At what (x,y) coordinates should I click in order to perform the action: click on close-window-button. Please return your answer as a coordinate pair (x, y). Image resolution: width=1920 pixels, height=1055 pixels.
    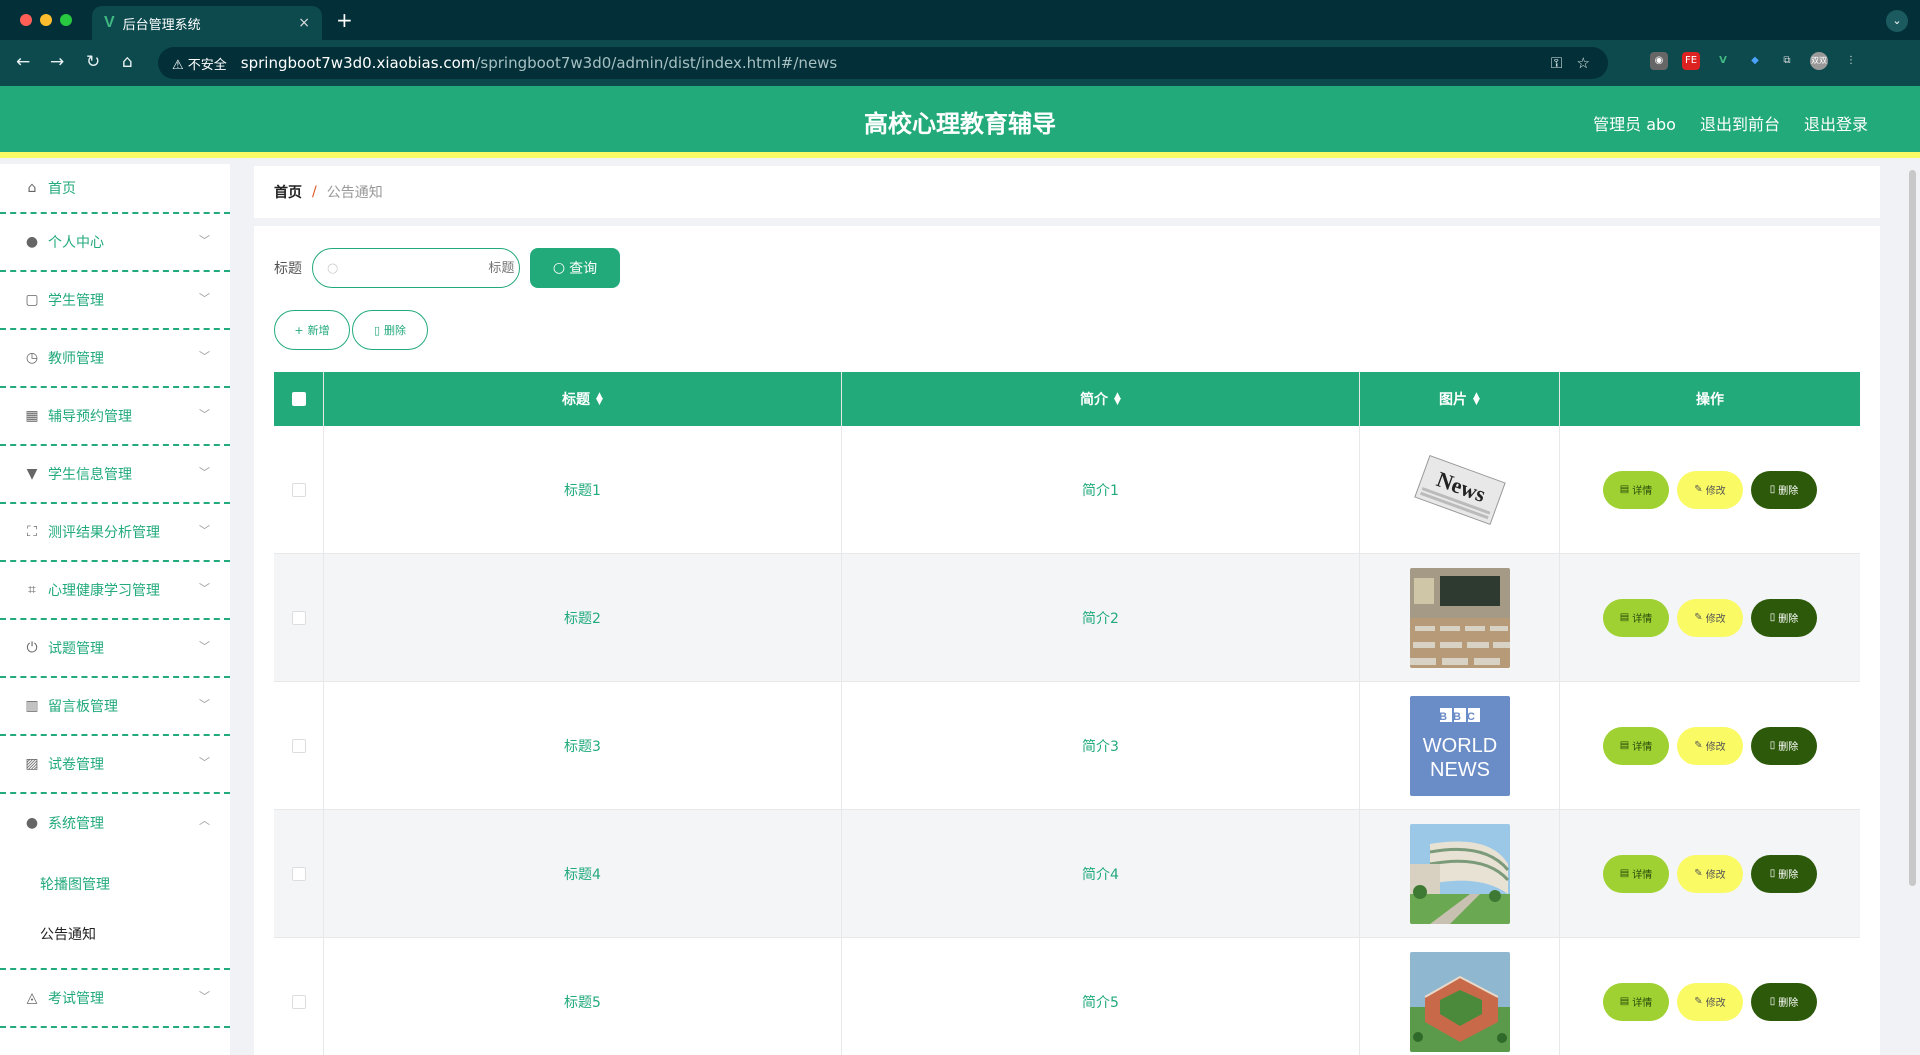
    Looking at the image, I should click on (26, 20).